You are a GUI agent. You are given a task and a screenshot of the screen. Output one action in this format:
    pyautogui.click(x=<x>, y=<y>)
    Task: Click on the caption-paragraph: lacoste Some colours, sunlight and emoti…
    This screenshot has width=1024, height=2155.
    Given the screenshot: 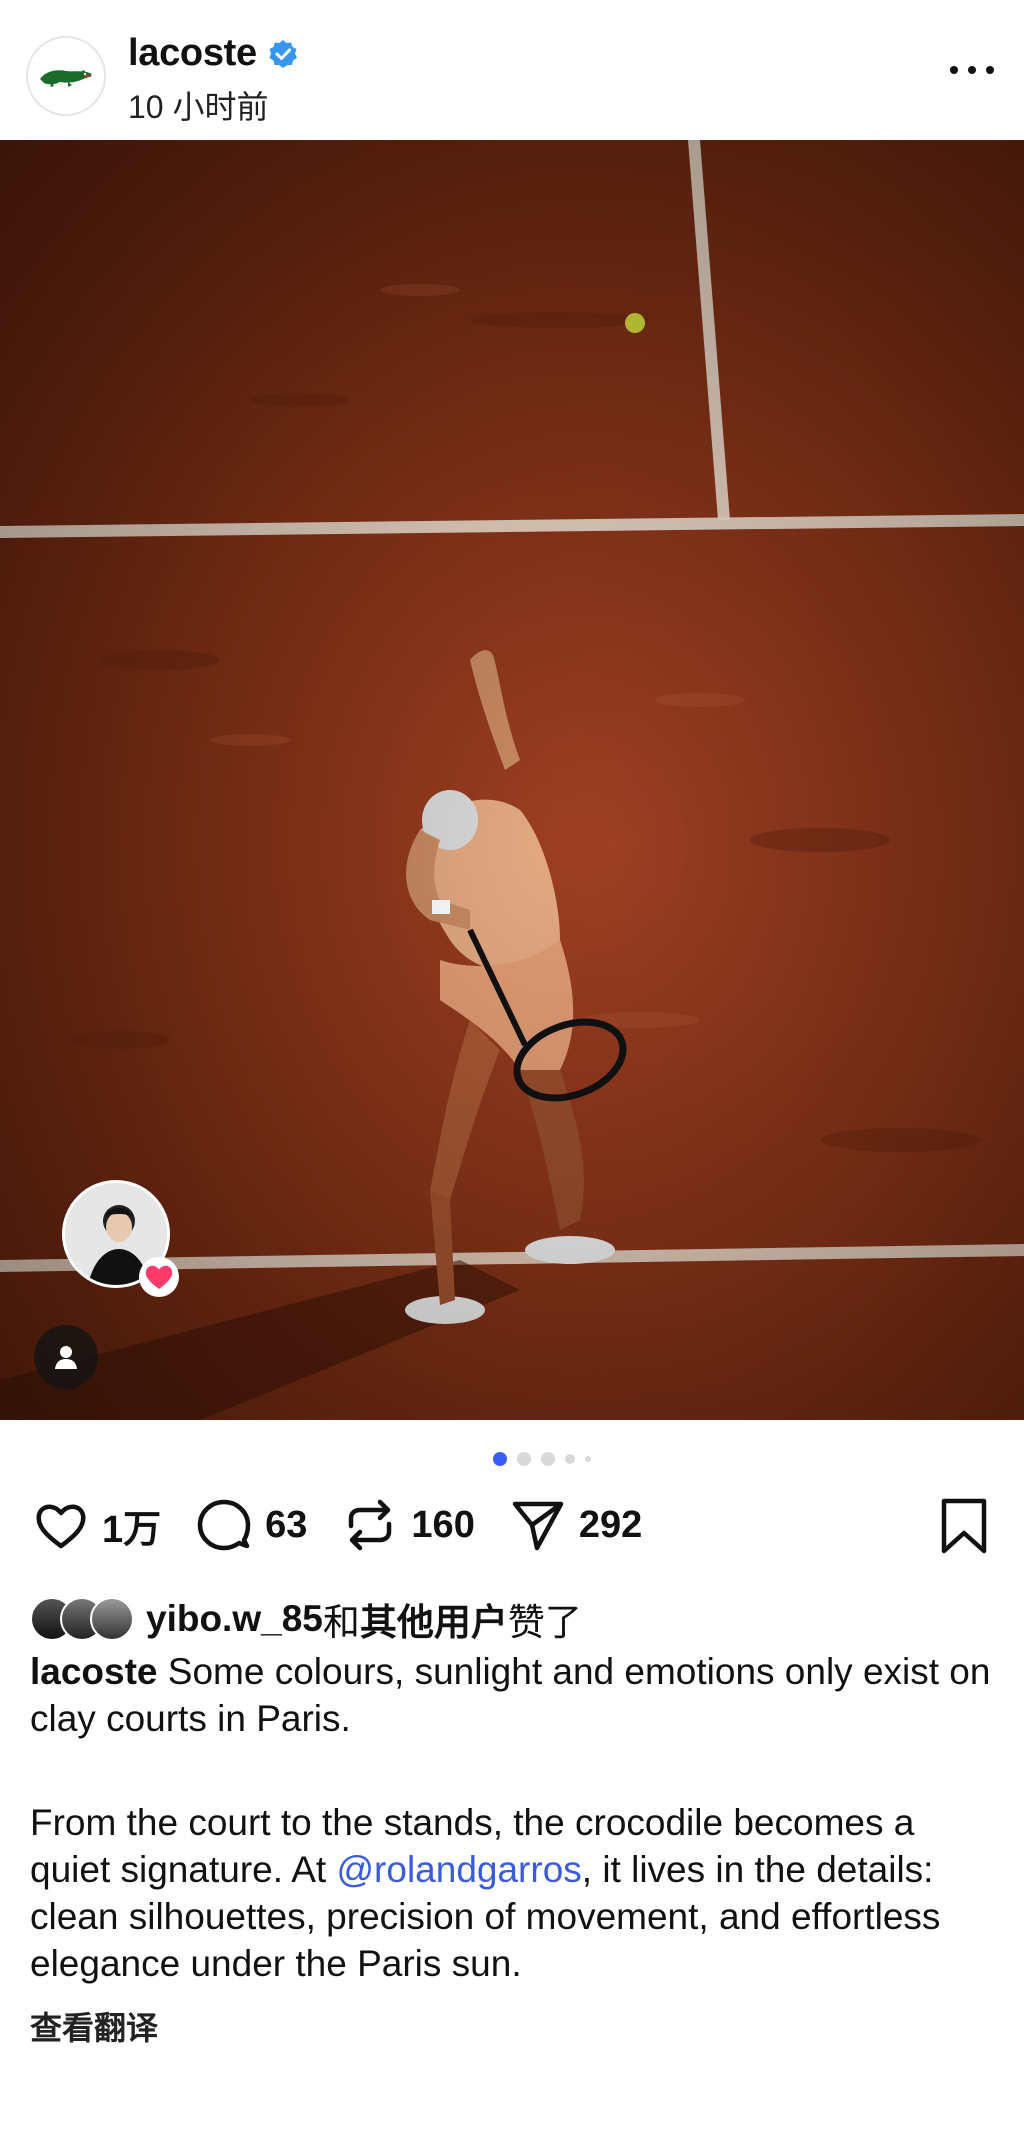 What is the action you would take?
    pyautogui.click(x=515, y=1695)
    